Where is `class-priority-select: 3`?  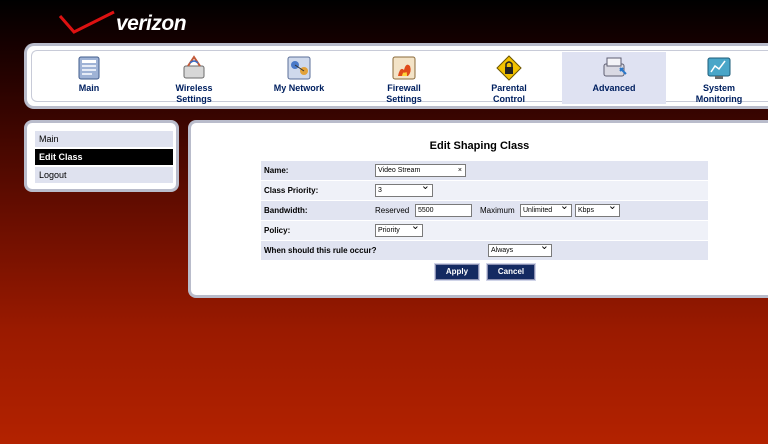 class-priority-select: 3 is located at coordinates (404, 189).